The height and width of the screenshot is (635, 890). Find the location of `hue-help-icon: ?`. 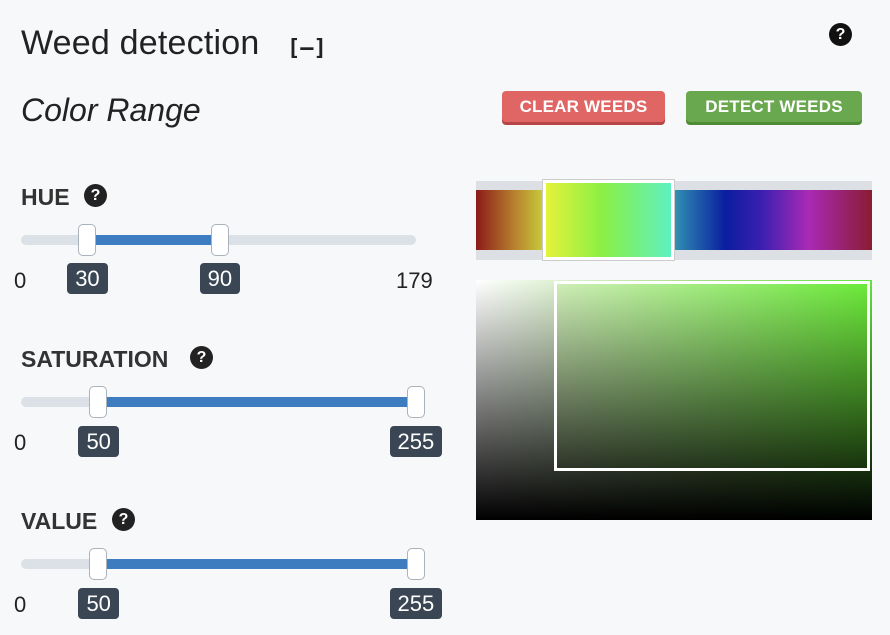

hue-help-icon: ? is located at coordinates (95, 195).